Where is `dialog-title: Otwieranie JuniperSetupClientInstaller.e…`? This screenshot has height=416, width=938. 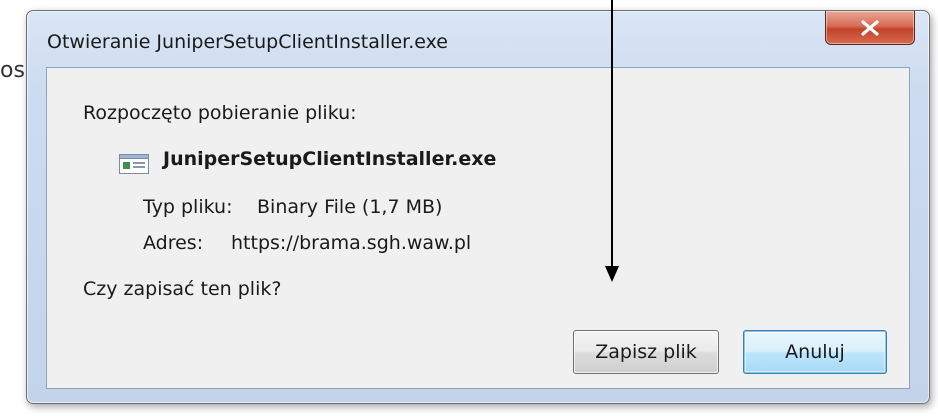 dialog-title: Otwieranie JuniperSetupClientInstaller.e… is located at coordinates (247, 42).